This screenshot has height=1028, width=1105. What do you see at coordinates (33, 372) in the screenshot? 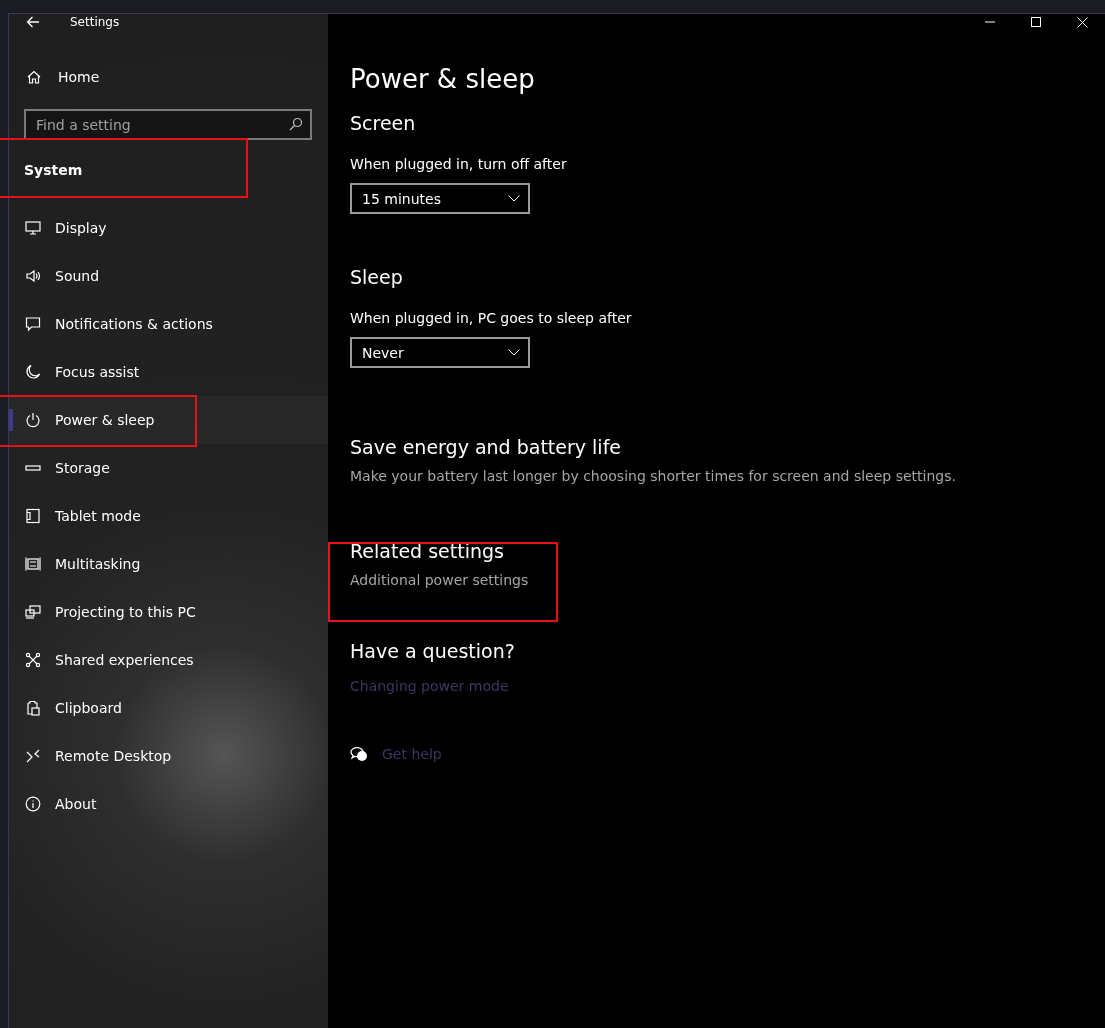
I see `moon-icon` at bounding box center [33, 372].